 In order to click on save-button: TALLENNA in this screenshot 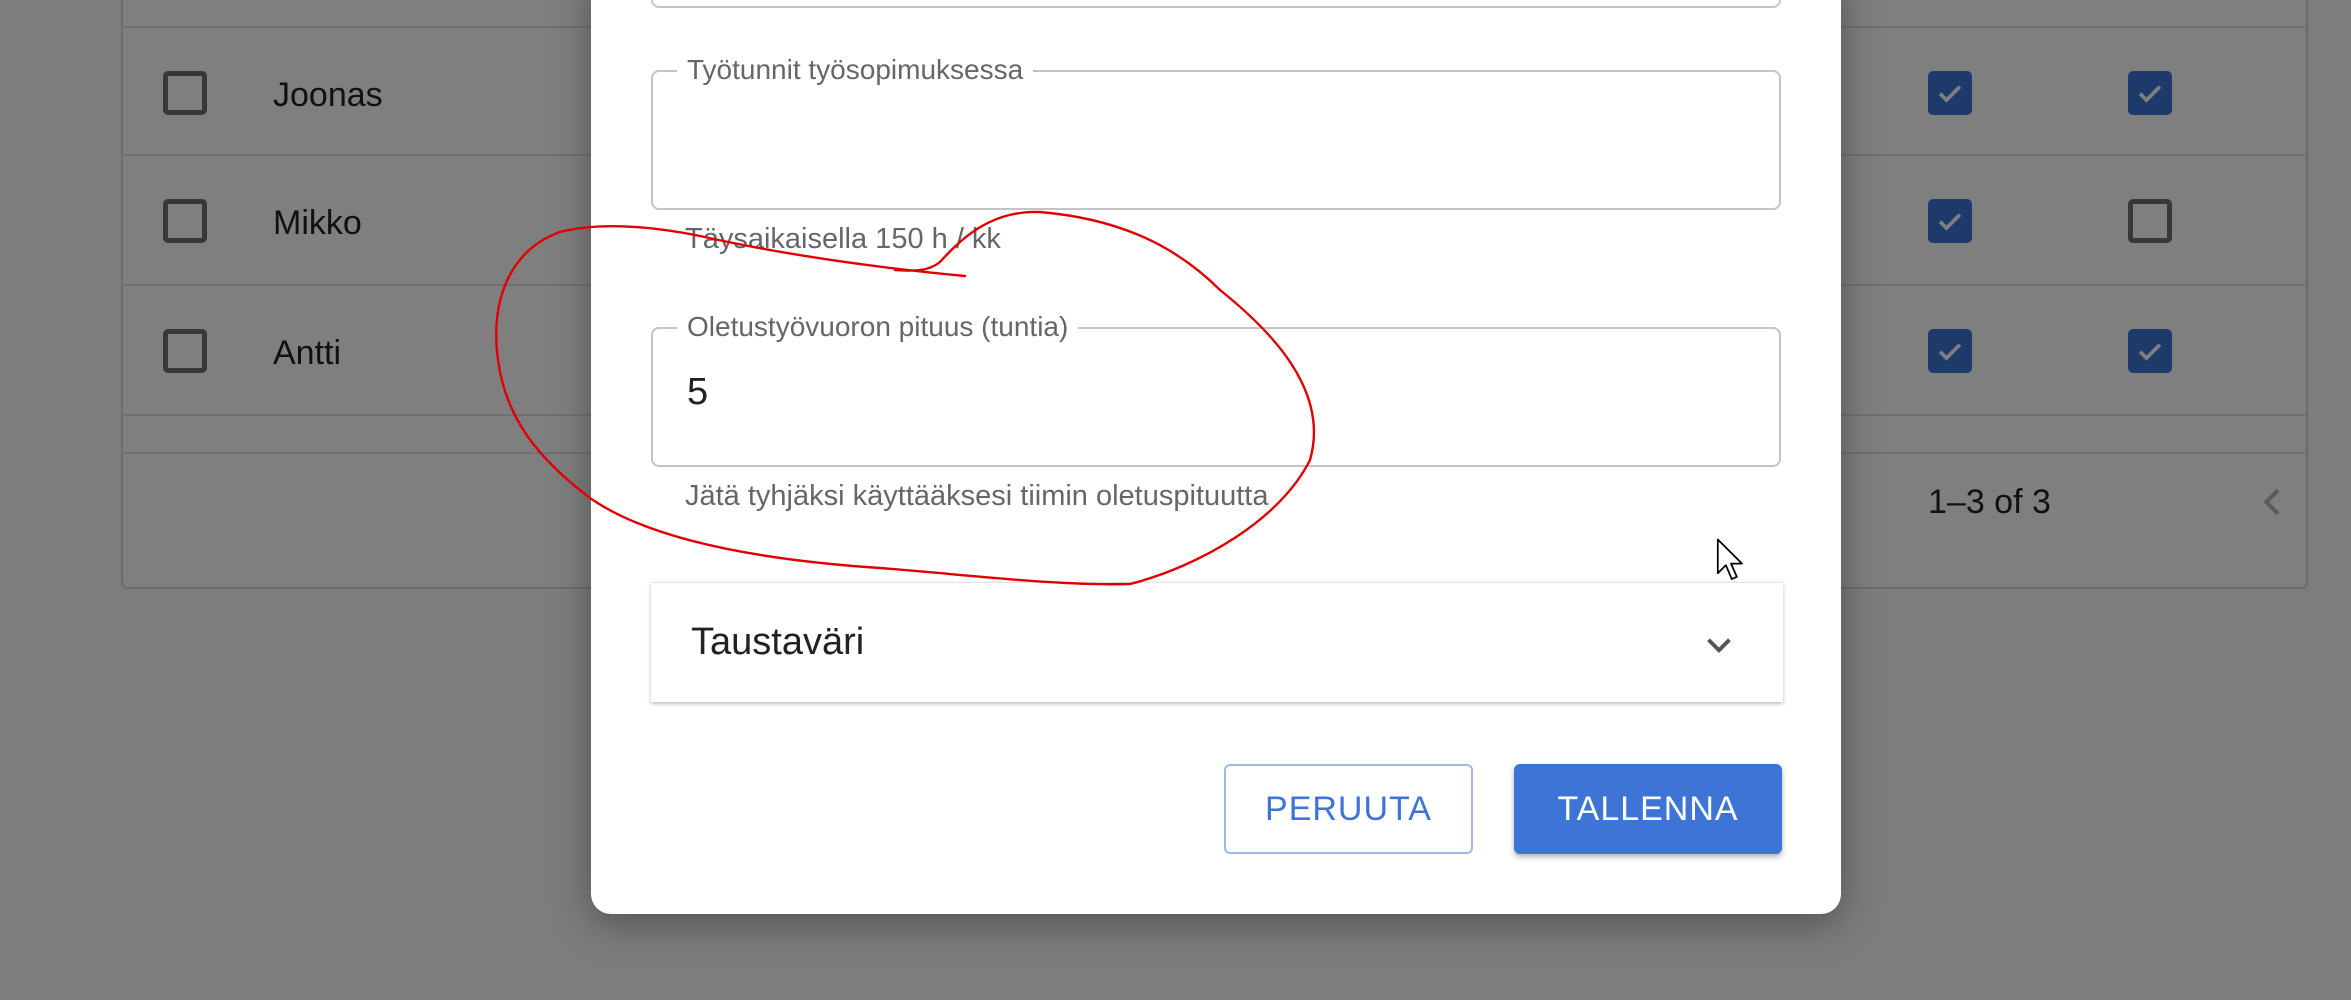, I will do `click(1648, 809)`.